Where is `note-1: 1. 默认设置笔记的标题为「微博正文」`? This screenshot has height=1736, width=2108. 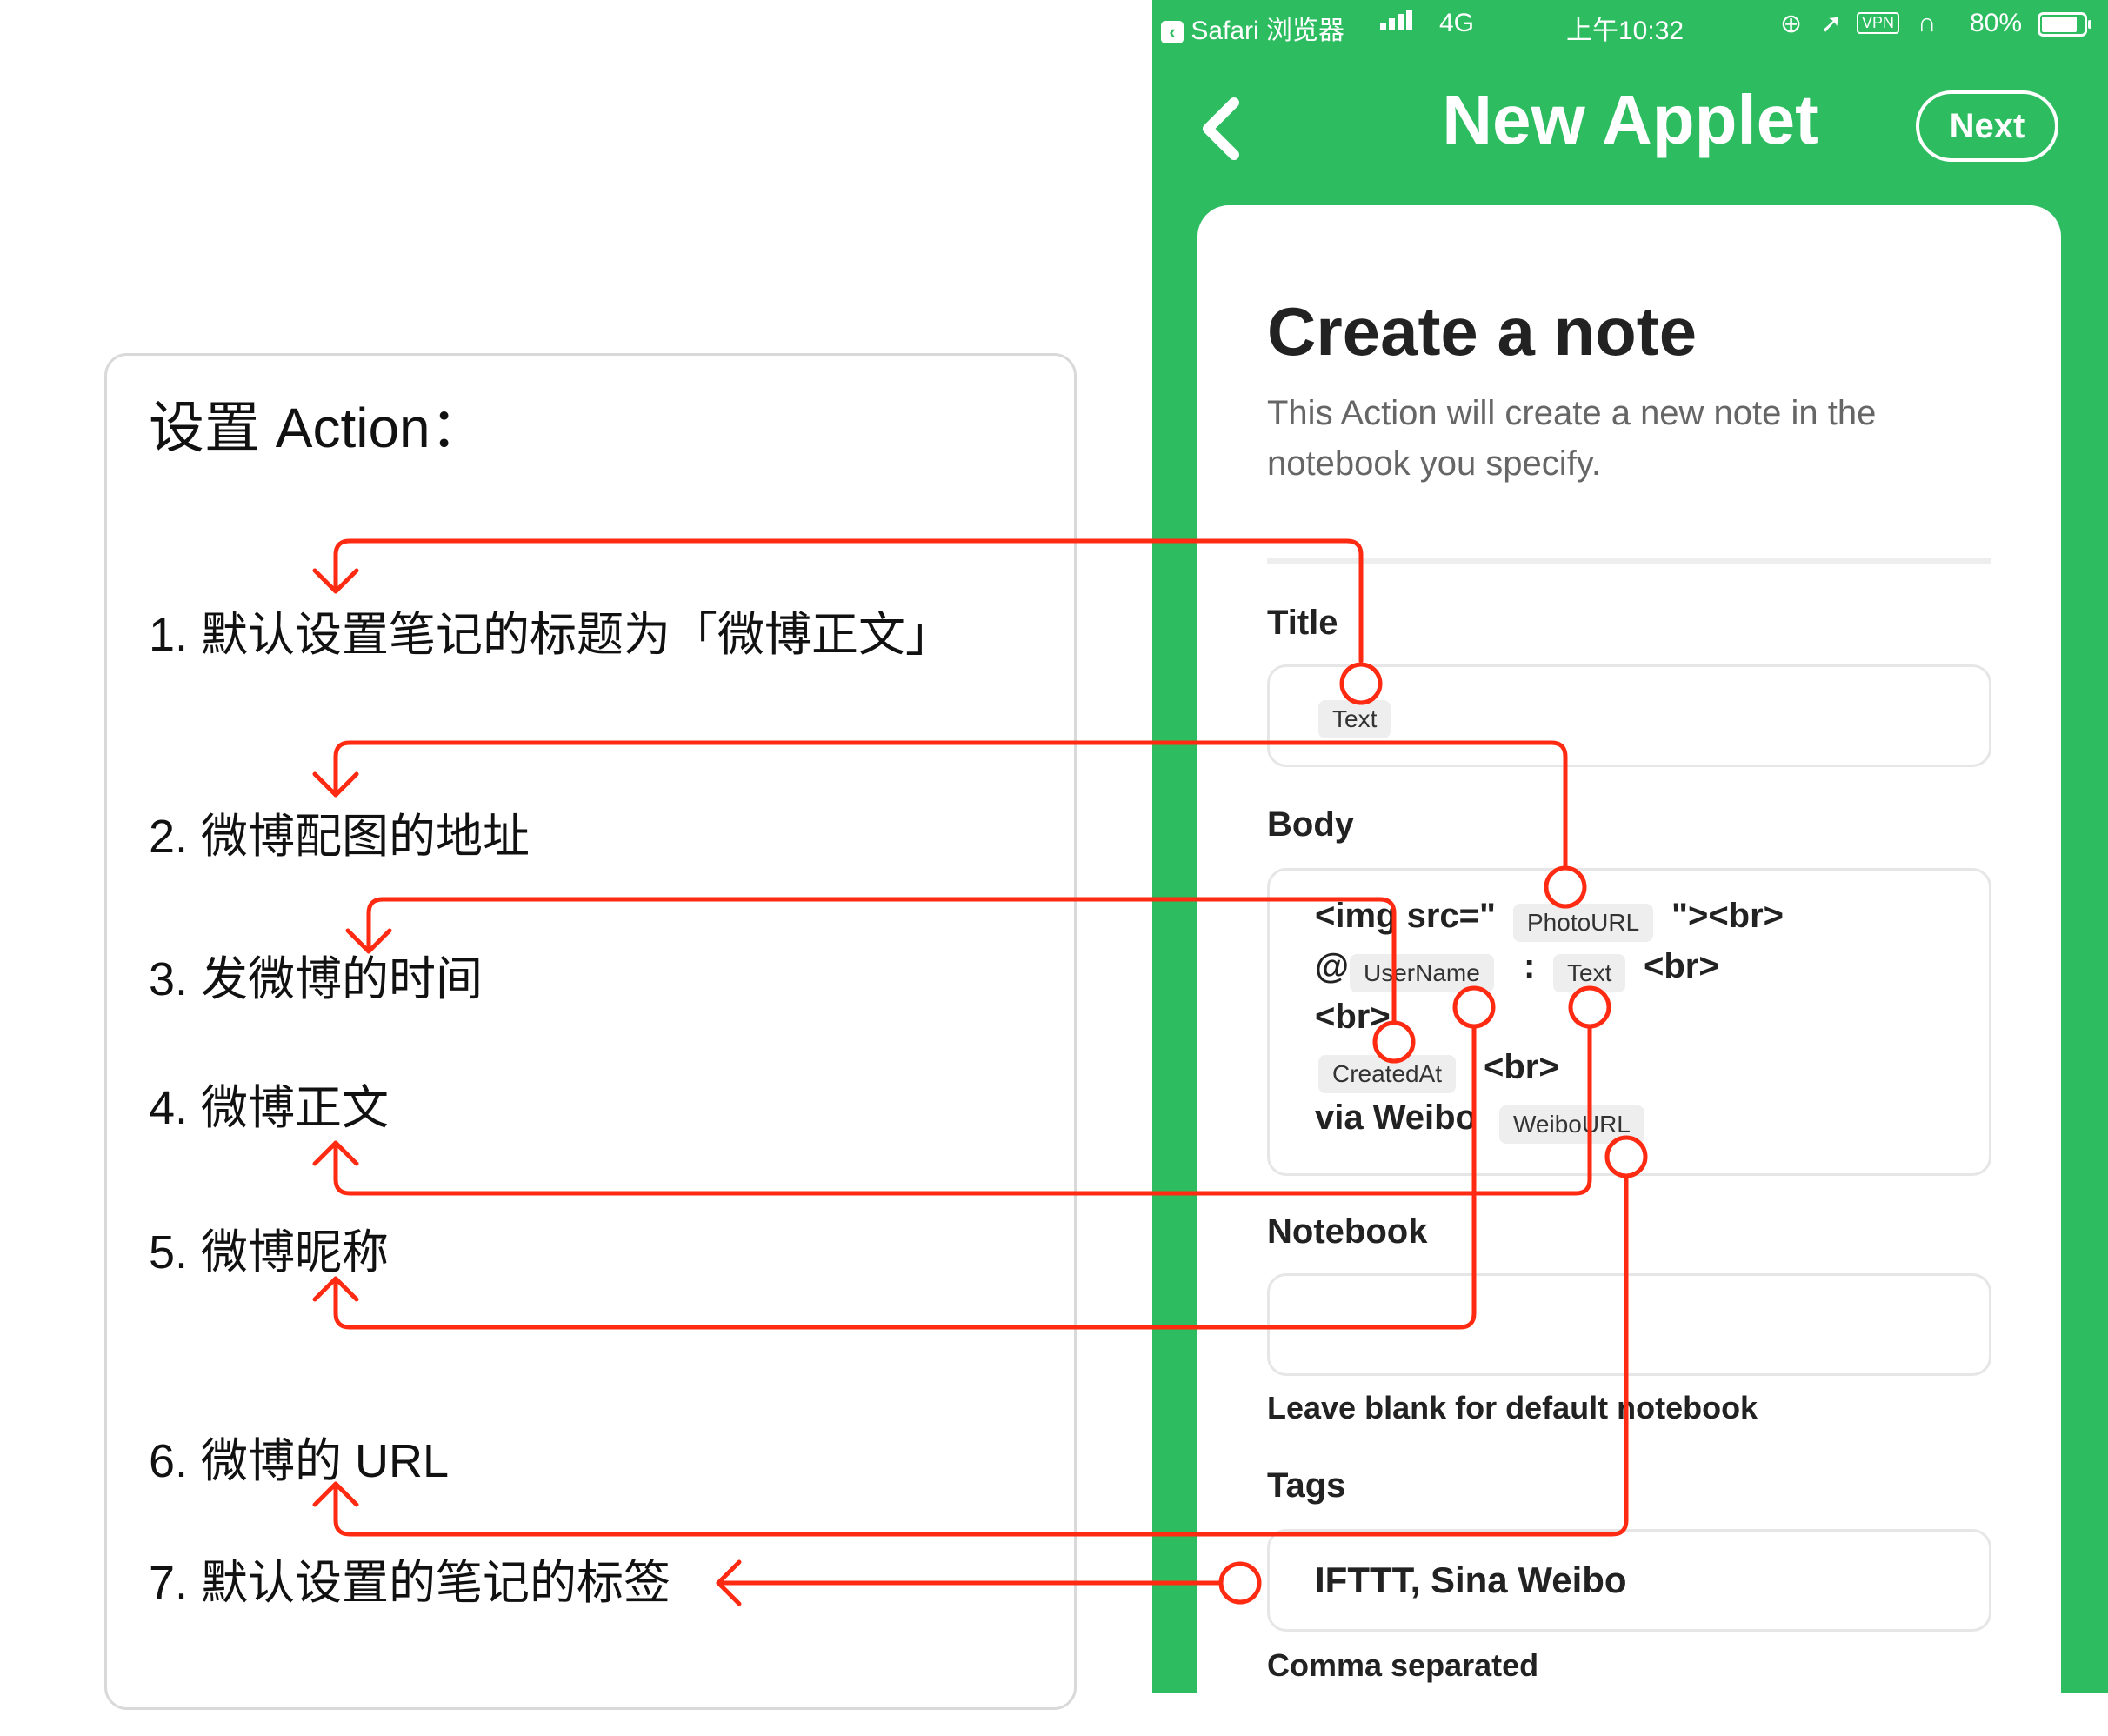 note-1: 1. 默认设置笔记的标题为「微博正文」 is located at coordinates (551, 635).